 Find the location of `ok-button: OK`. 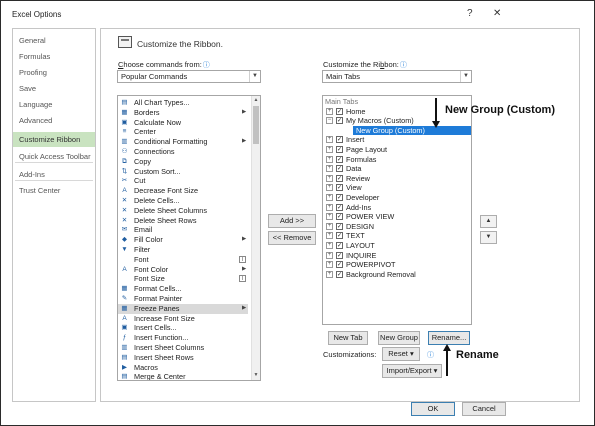

ok-button: OK is located at coordinates (433, 409).